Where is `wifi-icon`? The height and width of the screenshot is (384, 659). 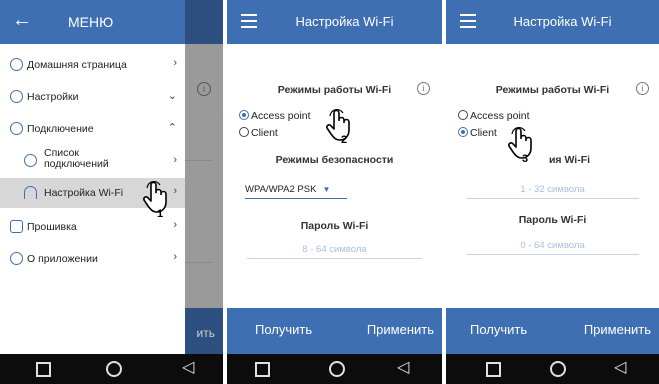 wifi-icon is located at coordinates (30, 192).